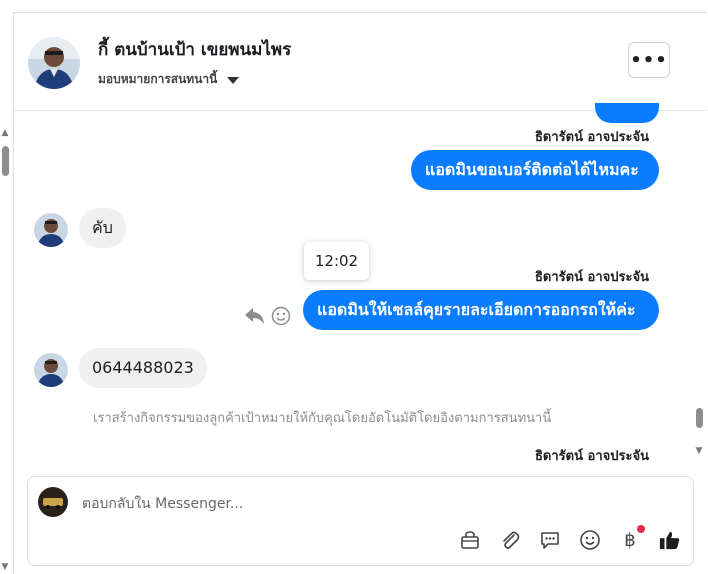  Describe the element at coordinates (360, 521) in the screenshot. I see `reply-composer: ฿` at that location.